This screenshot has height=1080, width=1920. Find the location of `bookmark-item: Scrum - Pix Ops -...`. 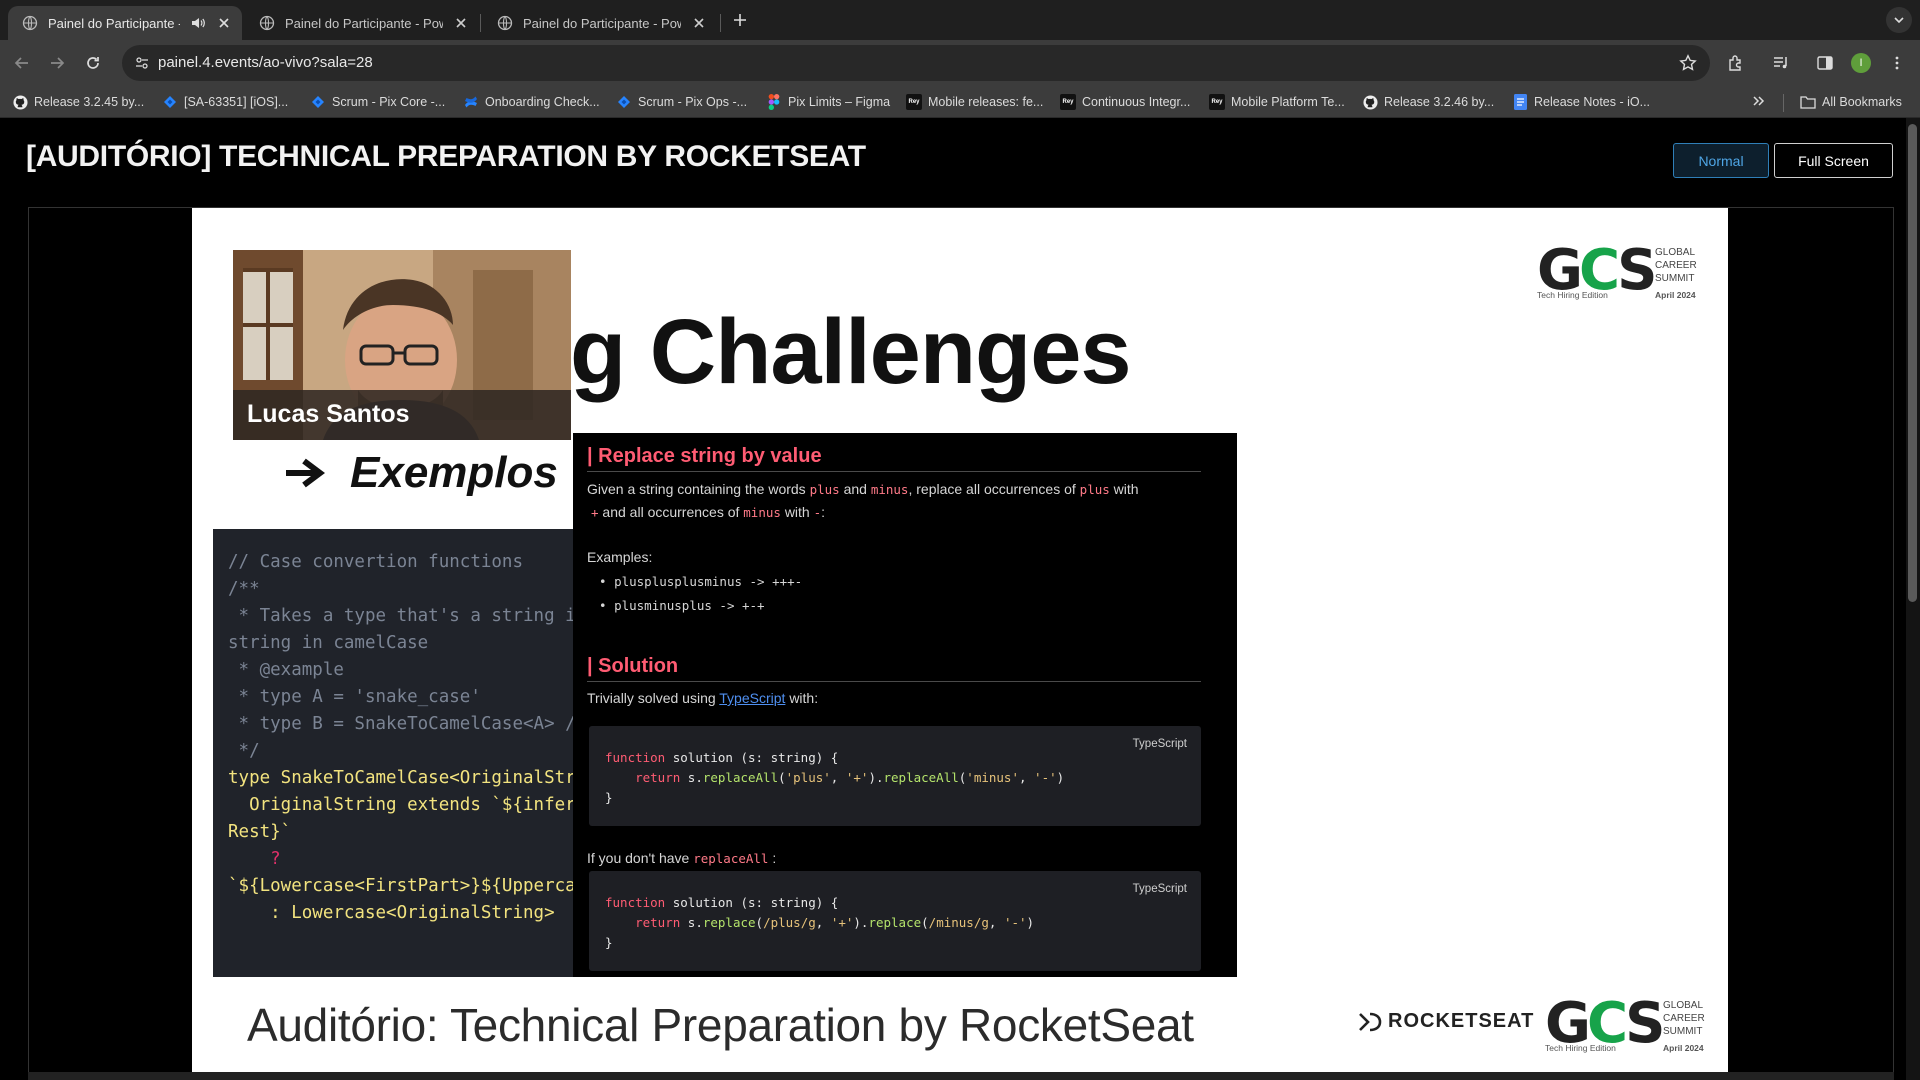

bookmark-item: Scrum - Pix Ops -... is located at coordinates (681, 102).